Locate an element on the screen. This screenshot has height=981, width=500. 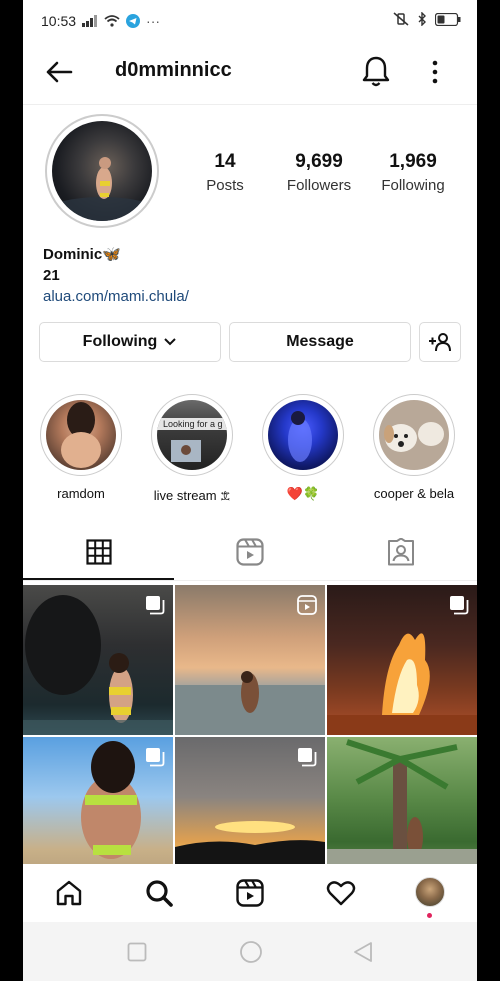
highlight-ring: Looking for a g is located at coordinates (192, 435).